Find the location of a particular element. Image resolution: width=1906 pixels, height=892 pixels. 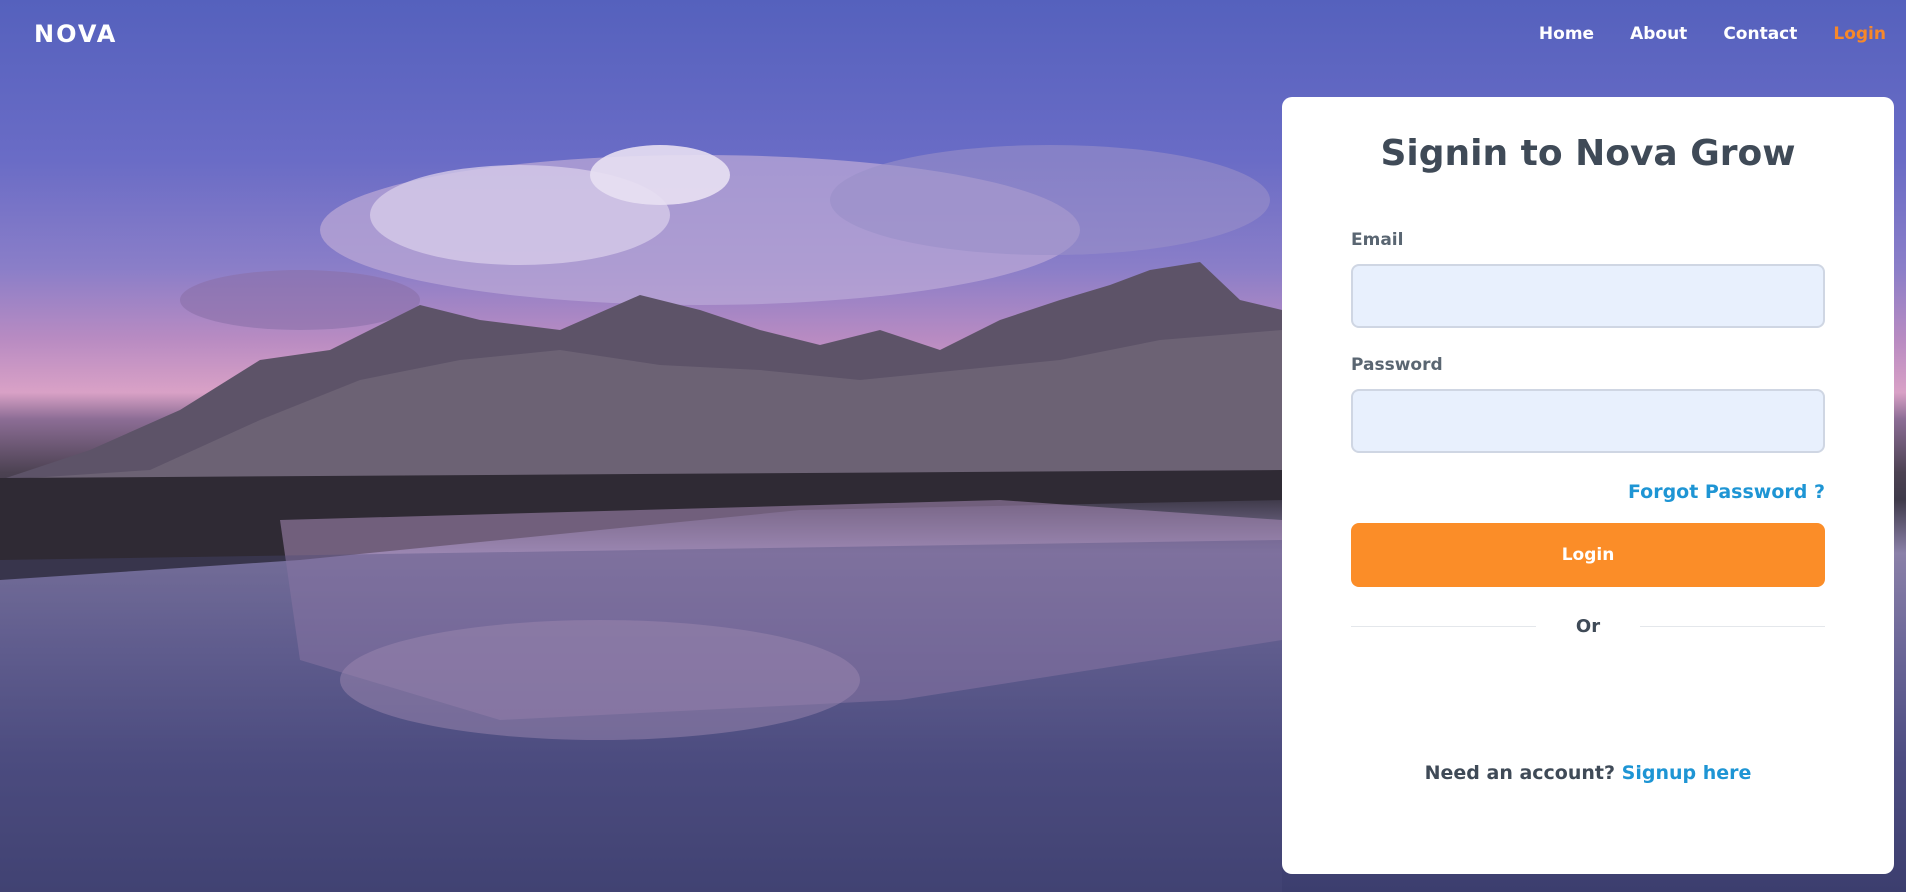

top-navigation: NOVA Home About Contact Login is located at coordinates (953, 34).